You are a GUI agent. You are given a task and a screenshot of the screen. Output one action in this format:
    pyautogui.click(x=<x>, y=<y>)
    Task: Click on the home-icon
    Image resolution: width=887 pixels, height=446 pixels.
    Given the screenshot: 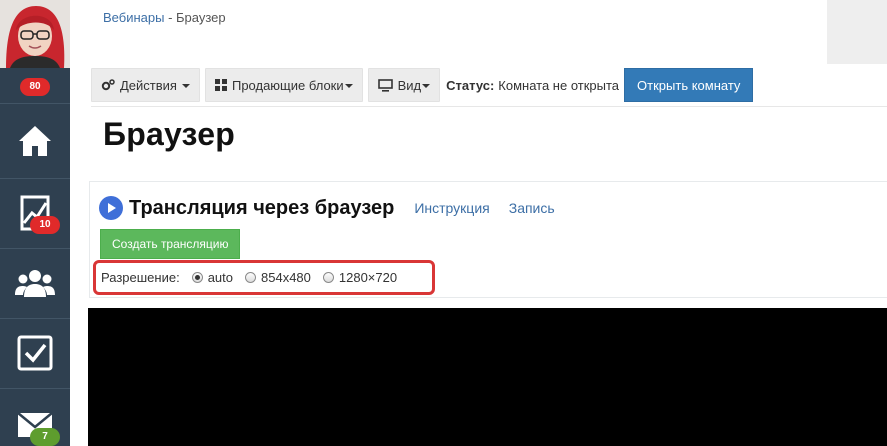 What is the action you would take?
    pyautogui.click(x=35, y=141)
    